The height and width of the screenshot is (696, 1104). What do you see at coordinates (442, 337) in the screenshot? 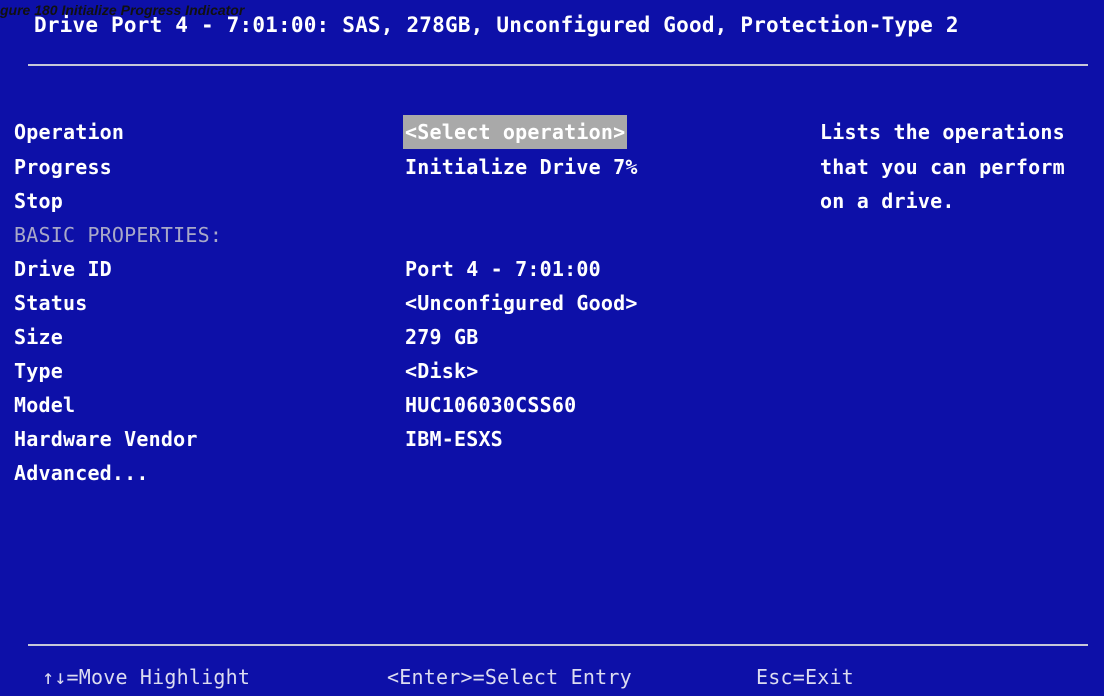
I see `size-value: 279 GB` at bounding box center [442, 337].